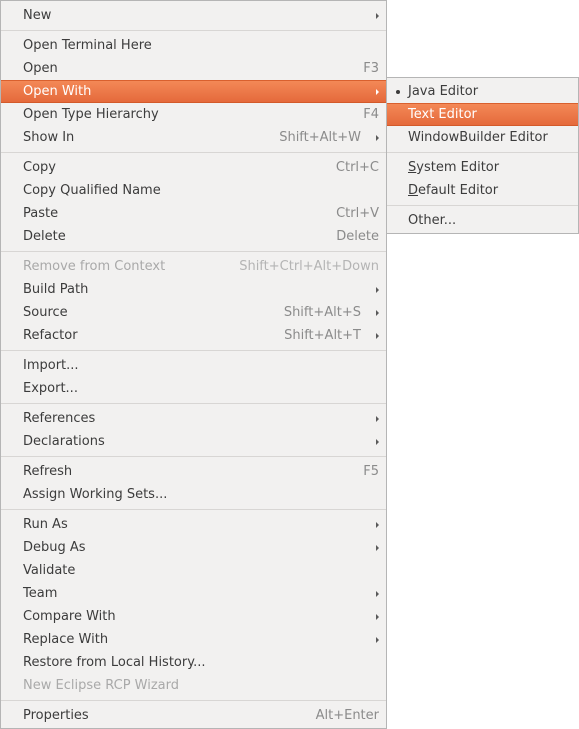 The width and height of the screenshot is (579, 729). What do you see at coordinates (193, 236) in the screenshot?
I see `menu-item-delete: Delete Delete` at bounding box center [193, 236].